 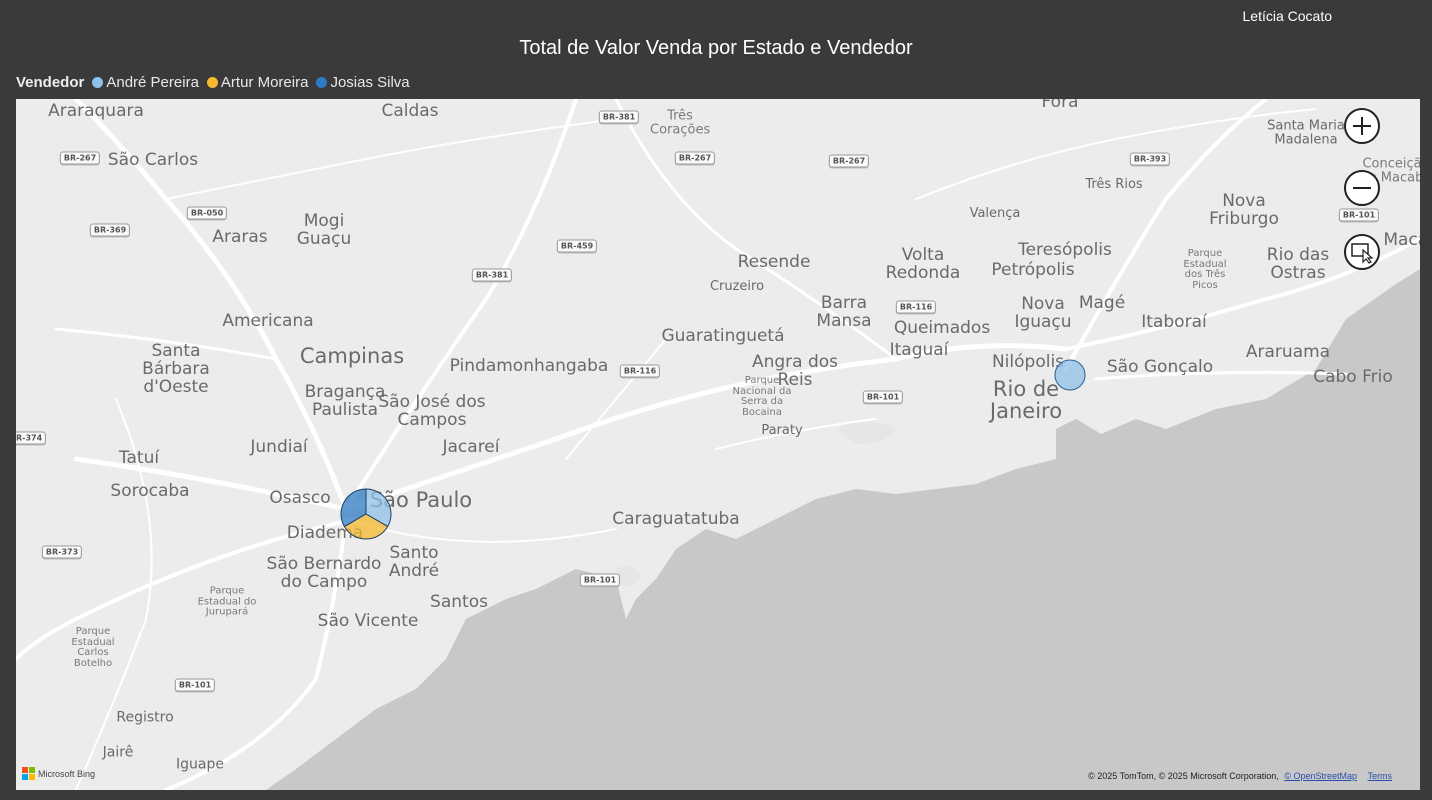 I want to click on city-label: Pindamonhangaba, so click(x=529, y=366).